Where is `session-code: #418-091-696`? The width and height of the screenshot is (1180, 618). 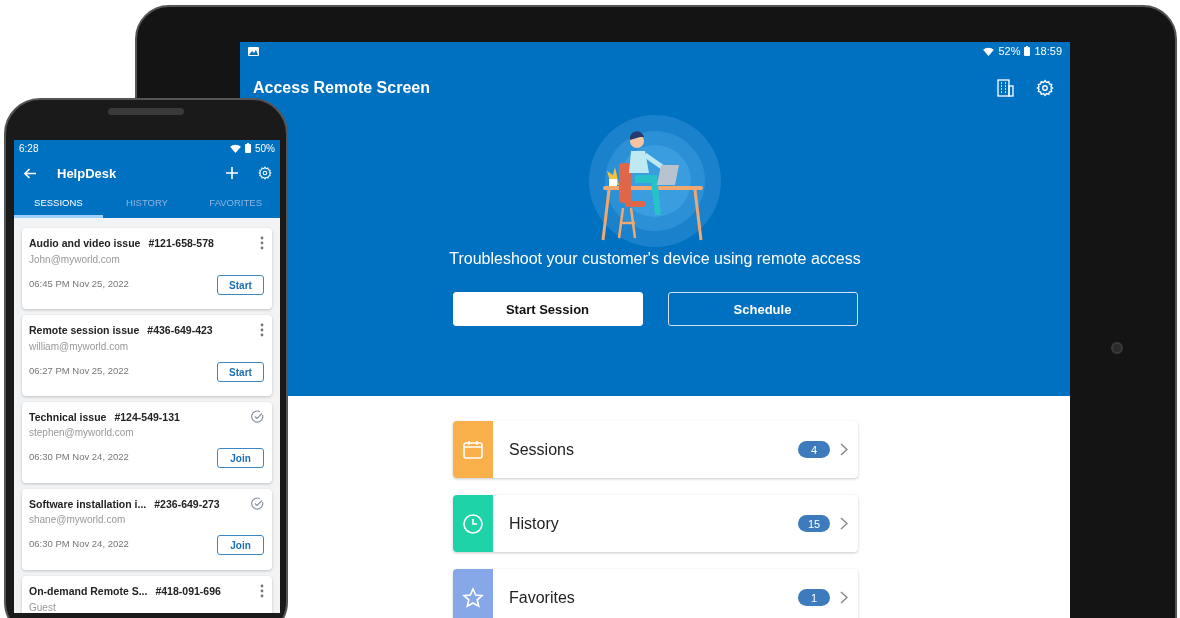
session-code: #418-091-696 is located at coordinates (188, 591).